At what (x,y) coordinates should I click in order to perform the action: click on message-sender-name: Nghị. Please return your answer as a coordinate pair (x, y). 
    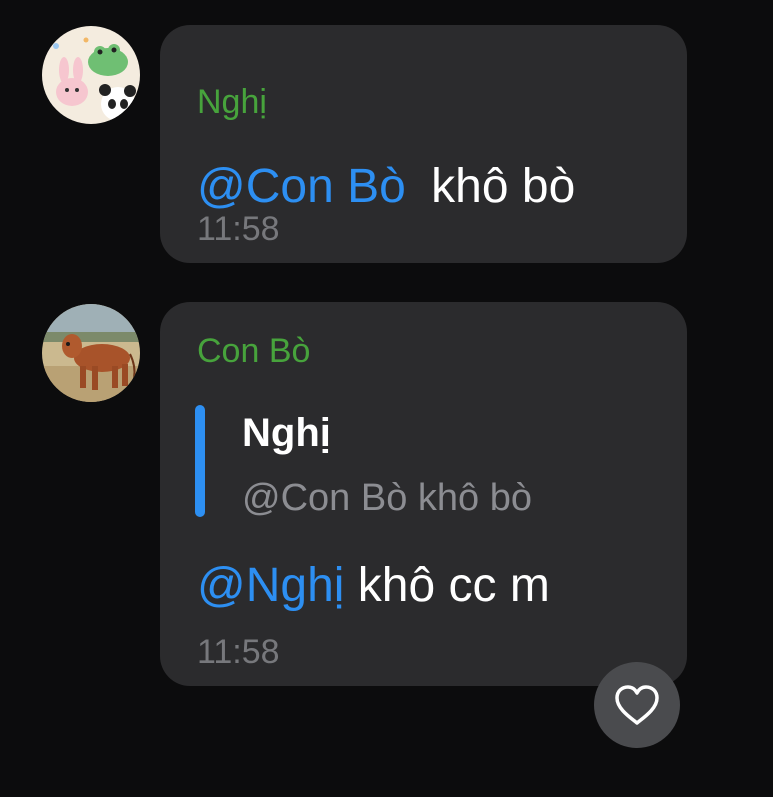
    Looking at the image, I should click on (232, 102).